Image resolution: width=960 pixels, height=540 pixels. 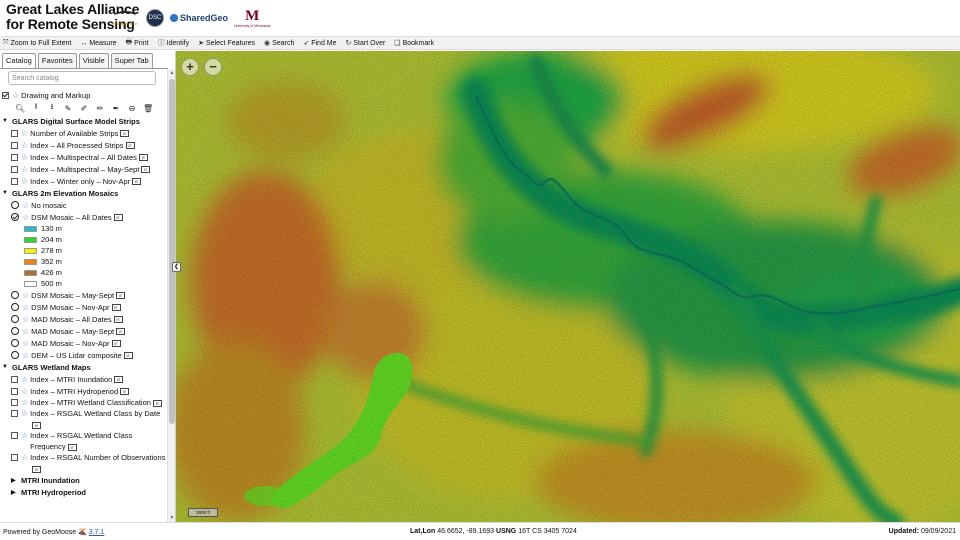 I want to click on layer-item: ☆ Index – MTRI Inundation i≡, so click(x=84, y=379).